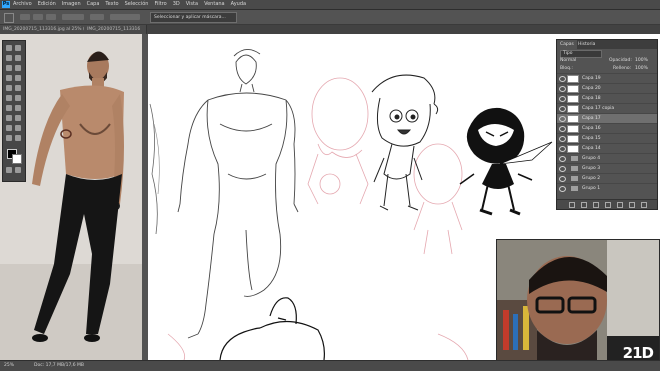  What do you see at coordinates (568, 60) in the screenshot?
I see `blend-mode-select: Normal` at bounding box center [568, 60].